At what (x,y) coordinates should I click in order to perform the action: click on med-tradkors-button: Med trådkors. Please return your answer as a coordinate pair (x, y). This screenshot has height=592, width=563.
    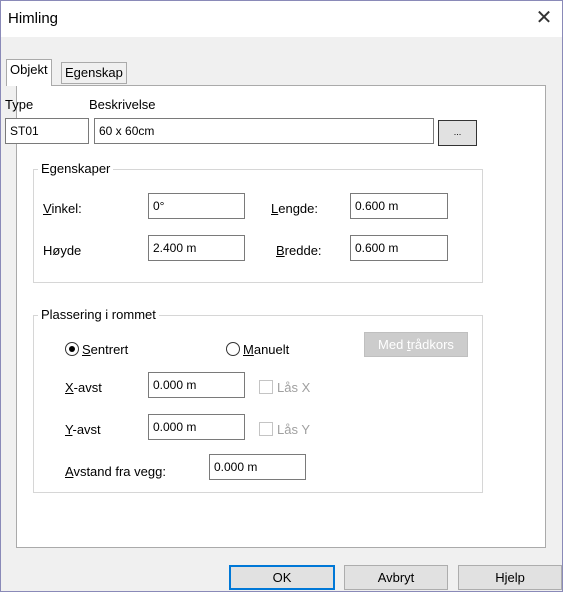
    Looking at the image, I should click on (416, 344).